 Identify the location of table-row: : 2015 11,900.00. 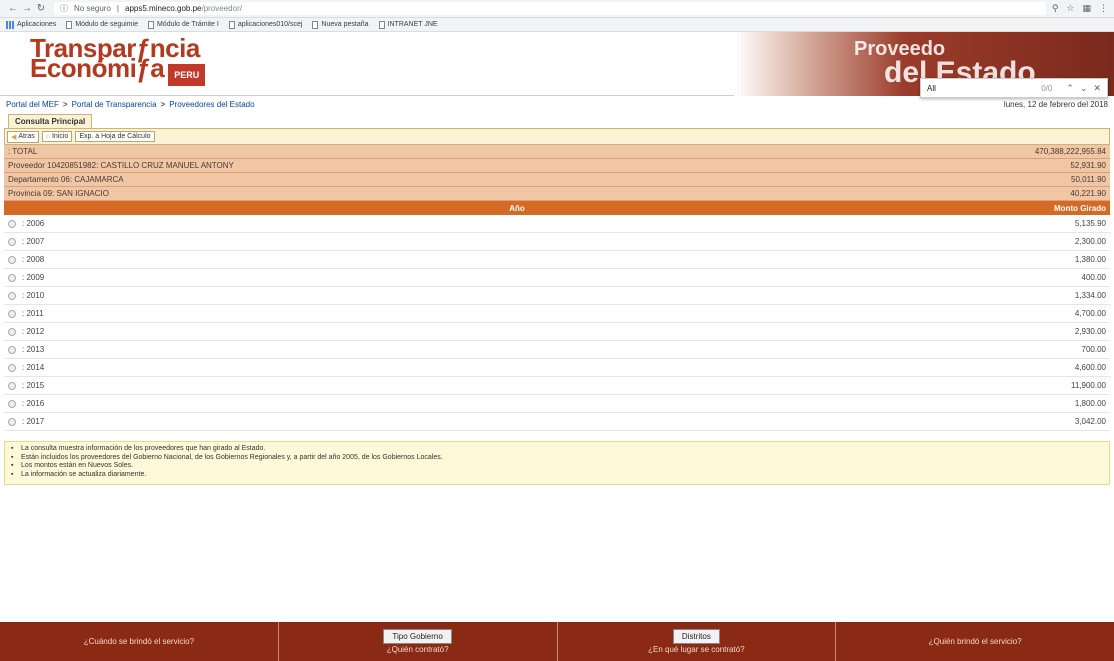
(557, 386).